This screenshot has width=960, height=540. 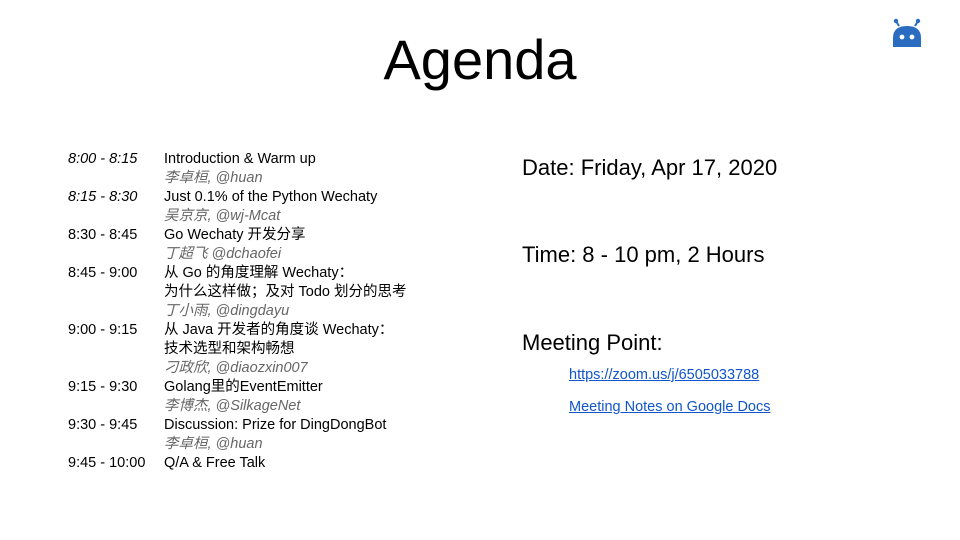 What do you see at coordinates (331, 397) in the screenshot?
I see `agenda-entry: Golang里的EventEmitter 李博杰, @SilkageNet` at bounding box center [331, 397].